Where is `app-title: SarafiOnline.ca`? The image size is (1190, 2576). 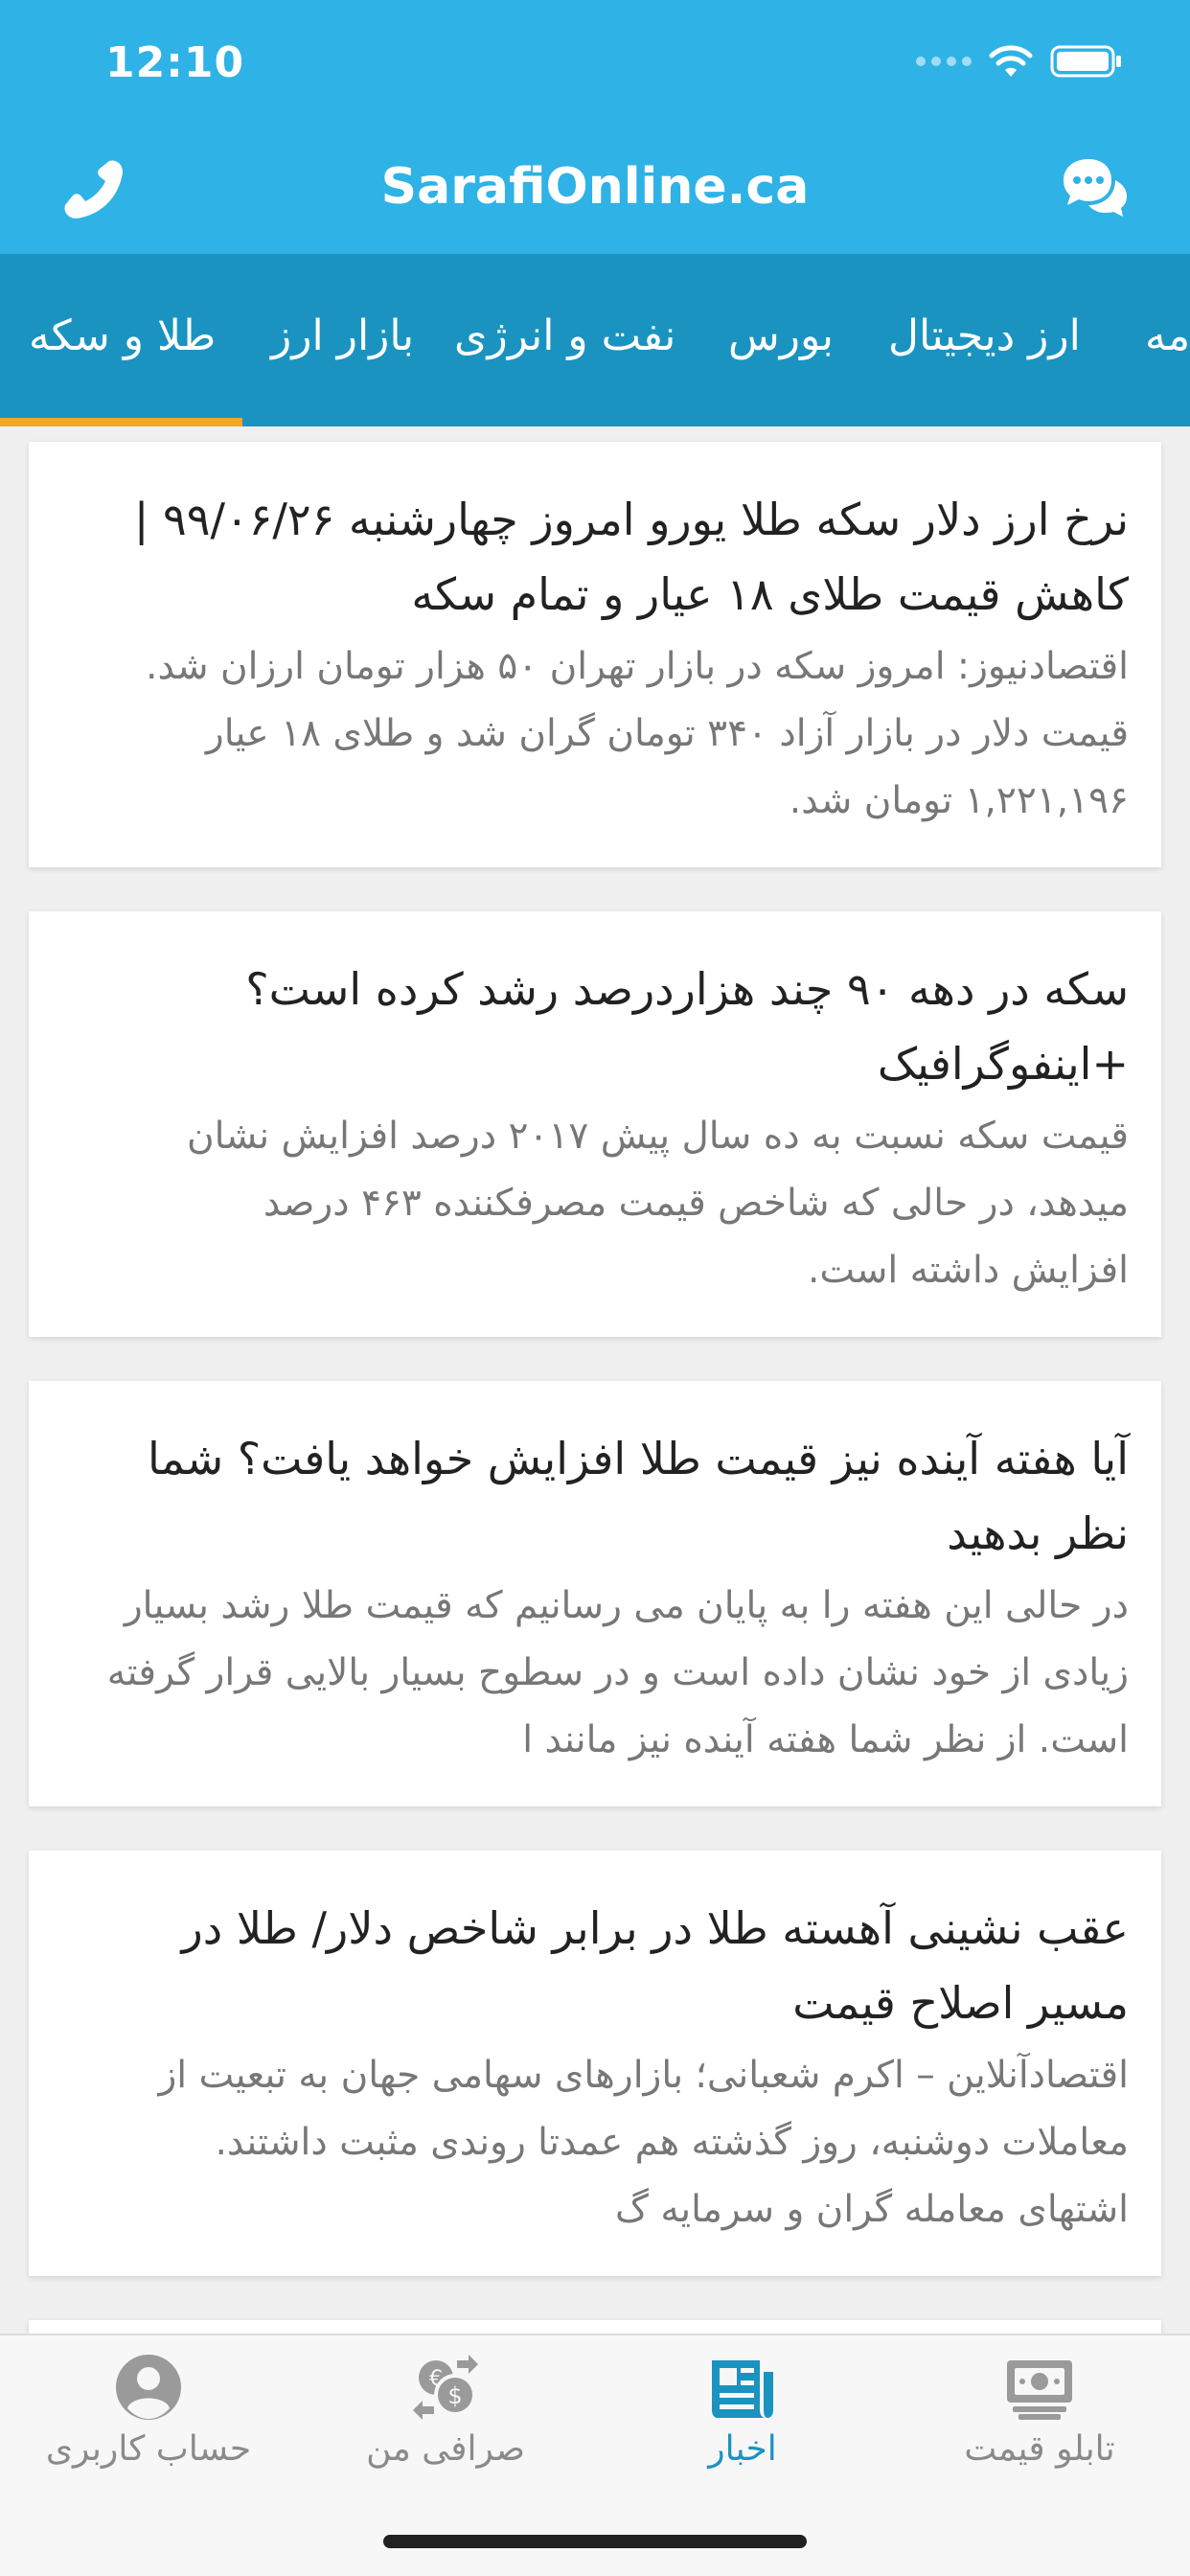 app-title: SarafiOnline.ca is located at coordinates (595, 187).